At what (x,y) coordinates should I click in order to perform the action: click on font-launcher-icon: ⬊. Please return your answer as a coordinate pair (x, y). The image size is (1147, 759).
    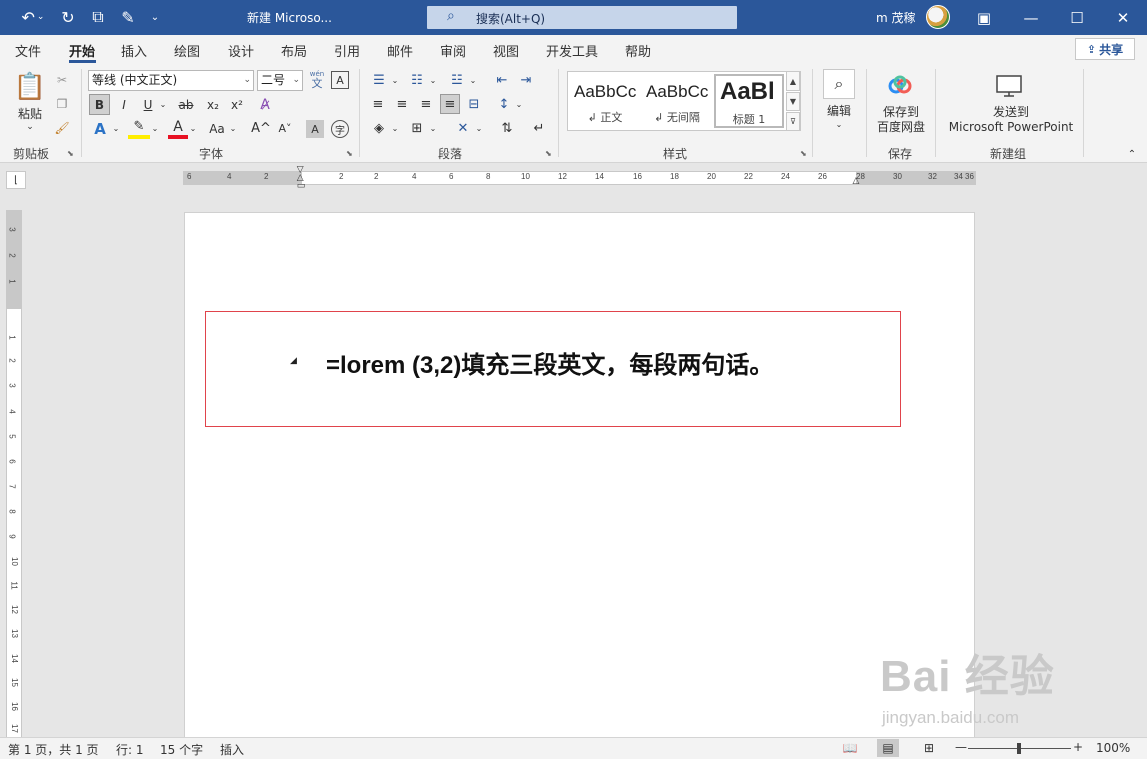
    Looking at the image, I should click on (349, 153).